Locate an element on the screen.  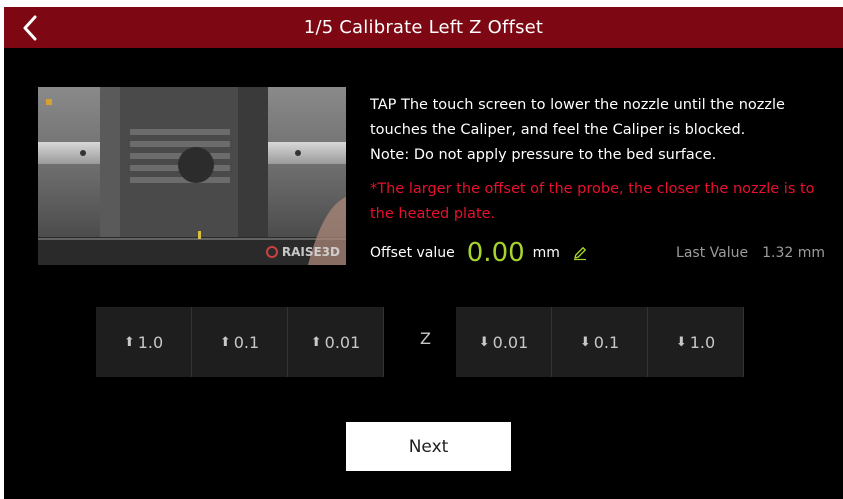
step-up-label: 0.01 is located at coordinates (342, 342).